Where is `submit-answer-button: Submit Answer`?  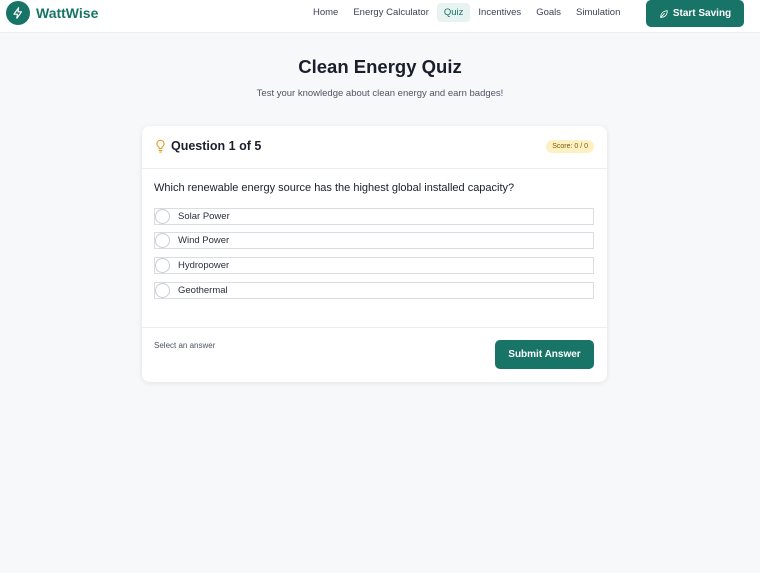 submit-answer-button: Submit Answer is located at coordinates (544, 354).